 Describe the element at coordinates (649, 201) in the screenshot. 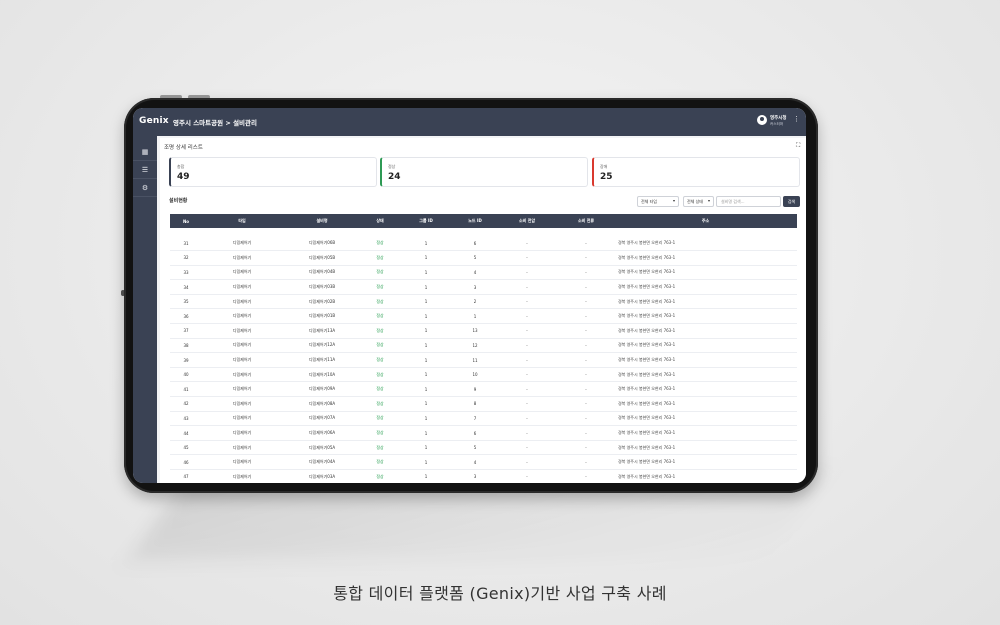

I see `type-select-value: 전체 타입` at that location.